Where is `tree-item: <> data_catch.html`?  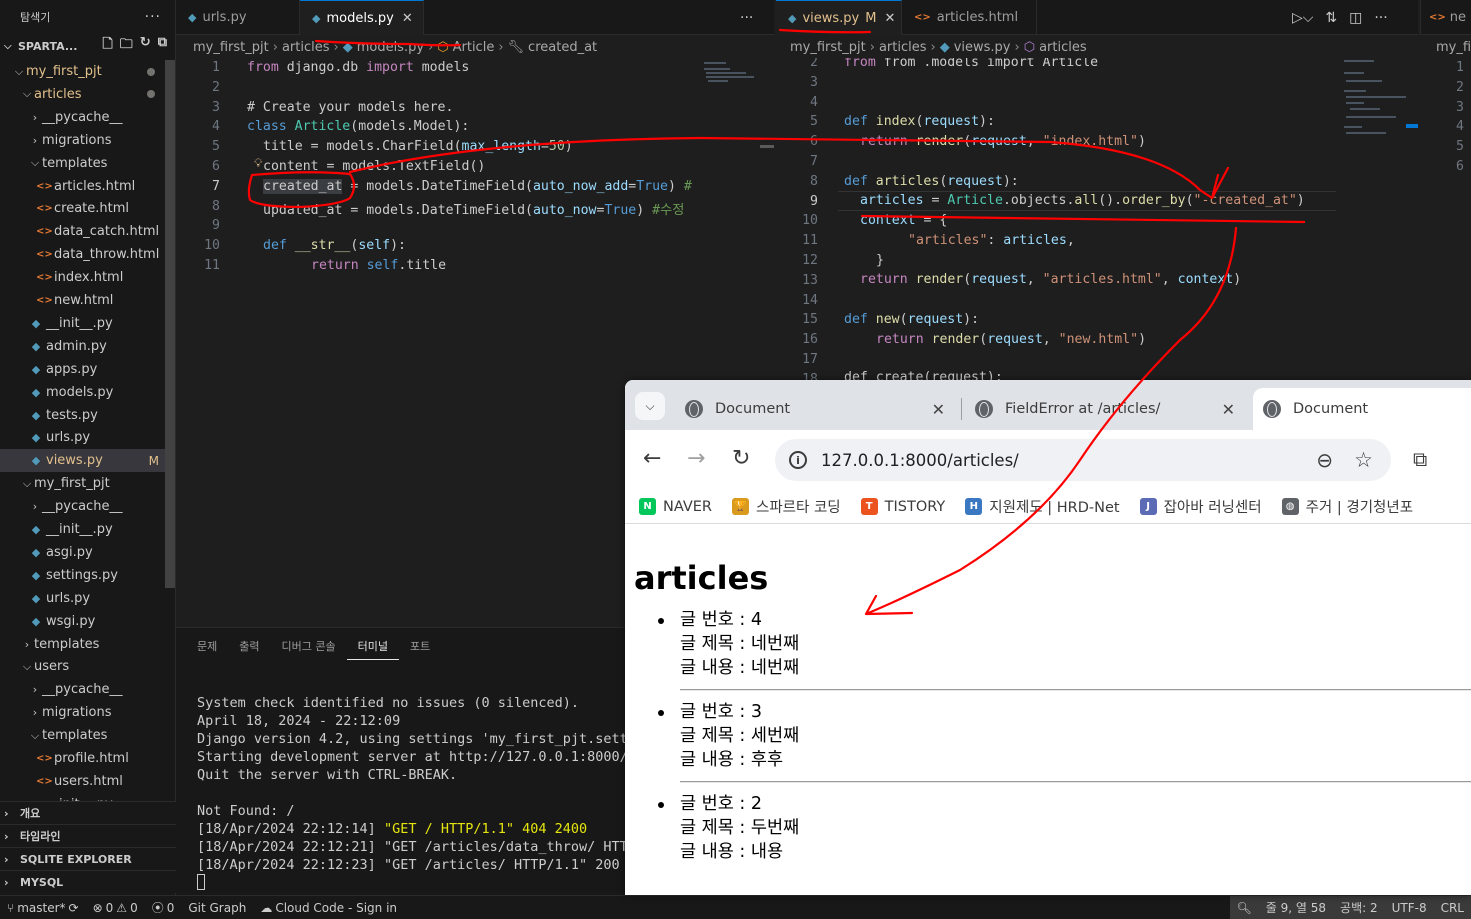 tree-item: <> data_catch.html is located at coordinates (83, 231).